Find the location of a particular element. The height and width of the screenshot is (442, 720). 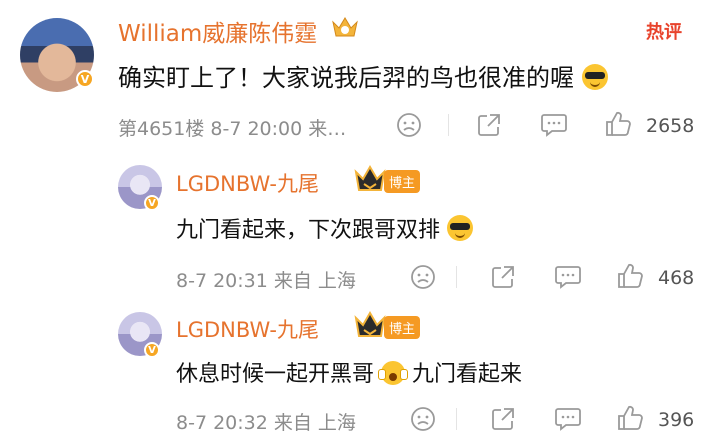

reply-text: 休息时候一起开黑哥 九门看起来 is located at coordinates (349, 372).